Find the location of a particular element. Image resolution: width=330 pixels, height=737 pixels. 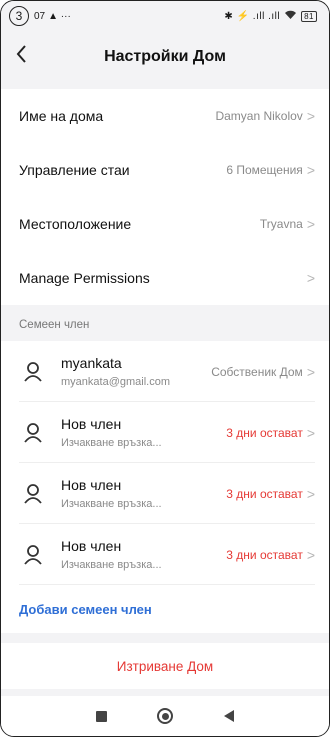

location-row: Местоположение Tryavna > is located at coordinates (165, 224).